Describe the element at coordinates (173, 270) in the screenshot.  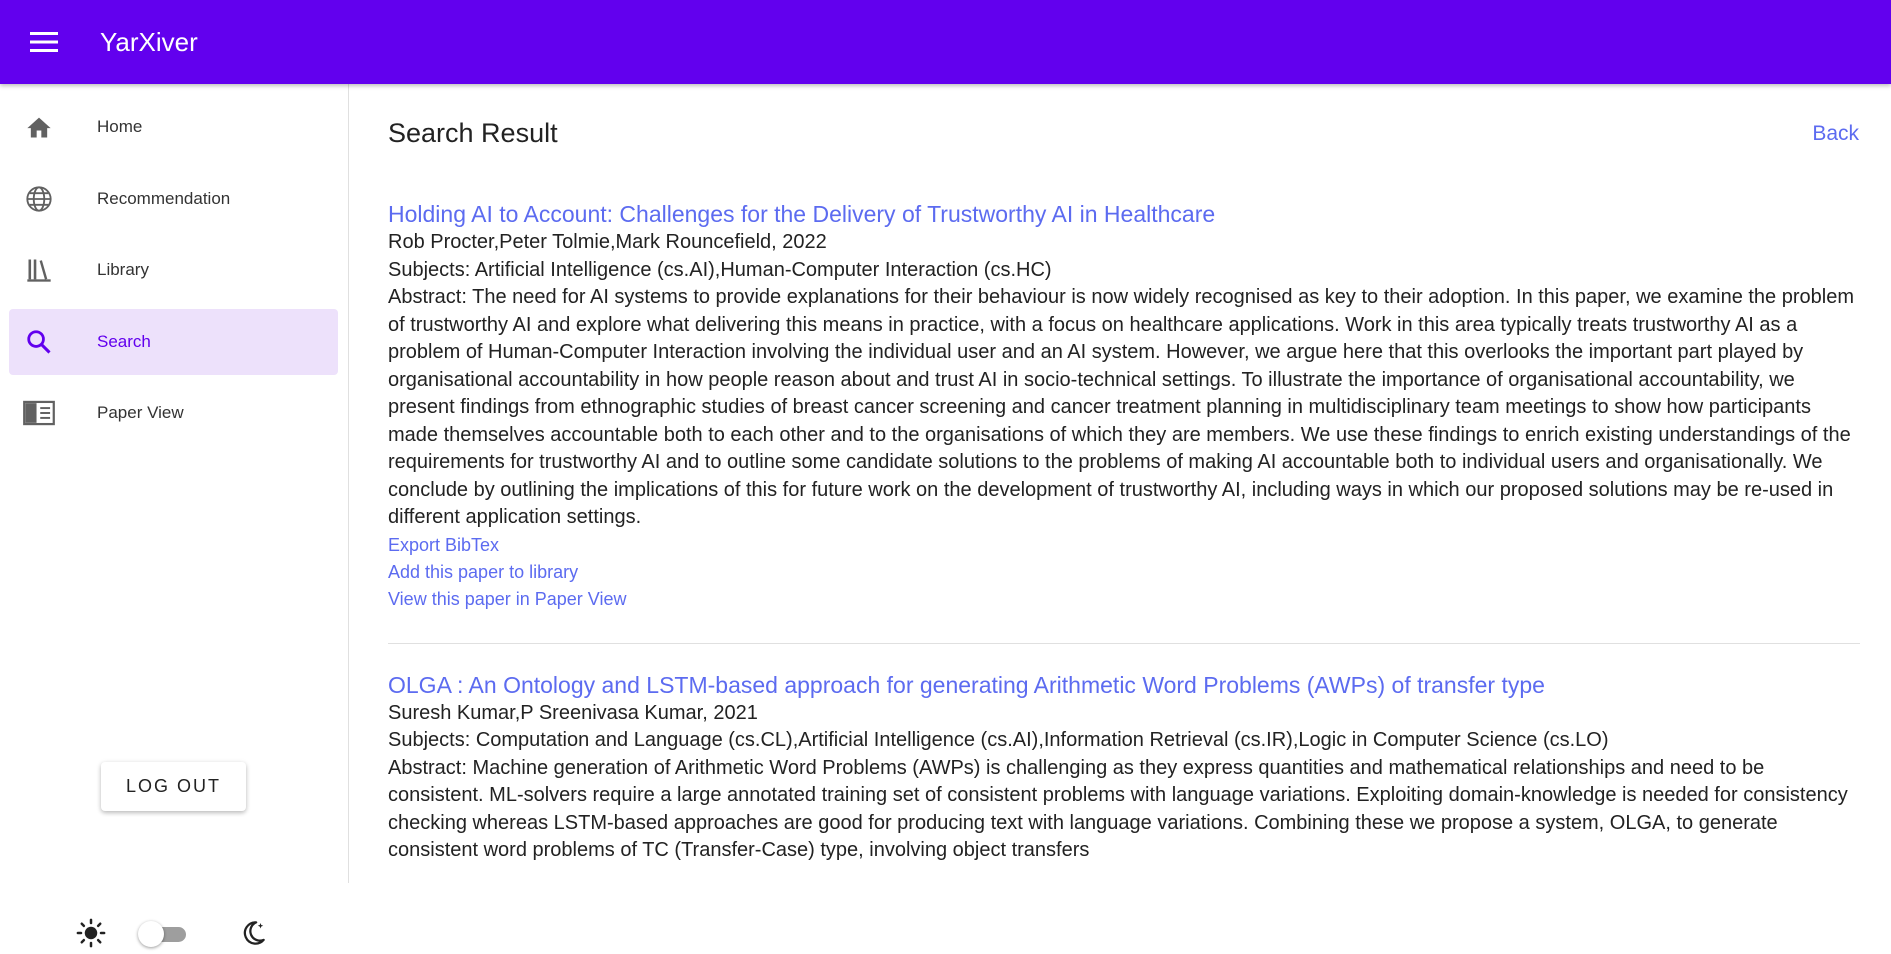
I see `sidebar-item-library: Library` at that location.